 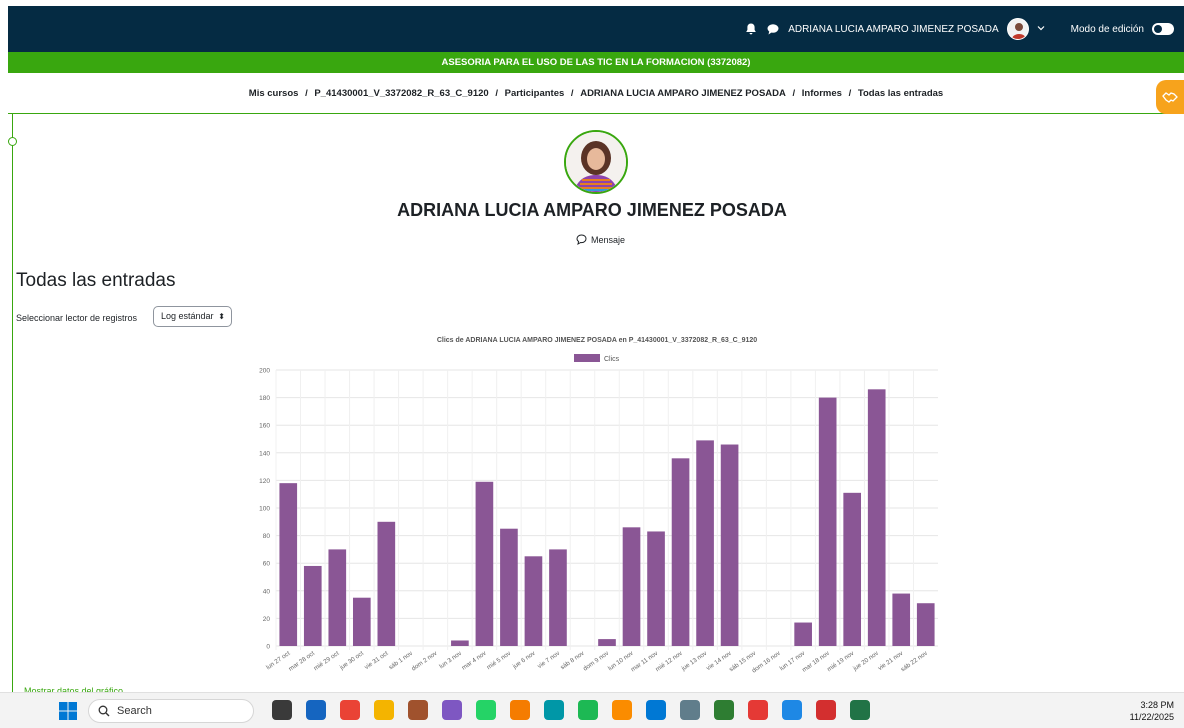 What do you see at coordinates (274, 93) in the screenshot?
I see `breadcrumb-item-mis-cursos: Mis cursos` at bounding box center [274, 93].